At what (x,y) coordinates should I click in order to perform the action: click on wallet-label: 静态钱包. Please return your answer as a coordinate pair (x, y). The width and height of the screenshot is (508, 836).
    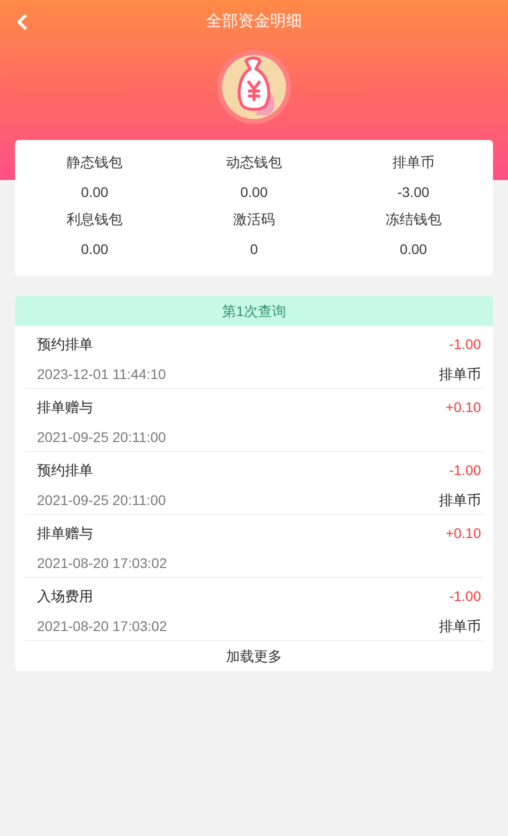
    Looking at the image, I should click on (94, 162).